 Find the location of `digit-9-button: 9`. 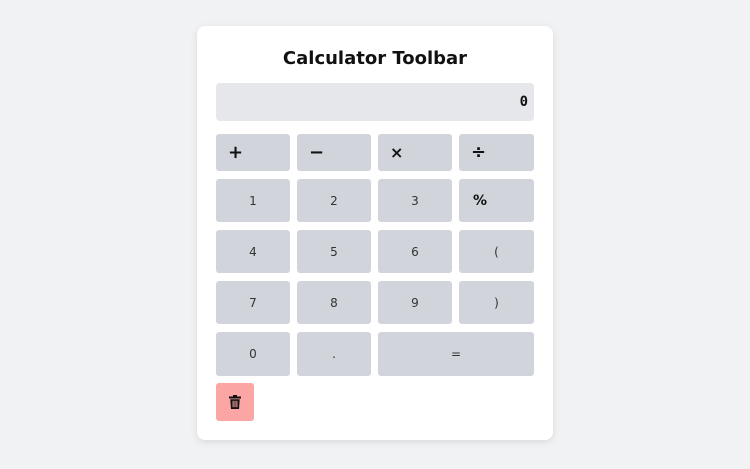

digit-9-button: 9 is located at coordinates (415, 302).